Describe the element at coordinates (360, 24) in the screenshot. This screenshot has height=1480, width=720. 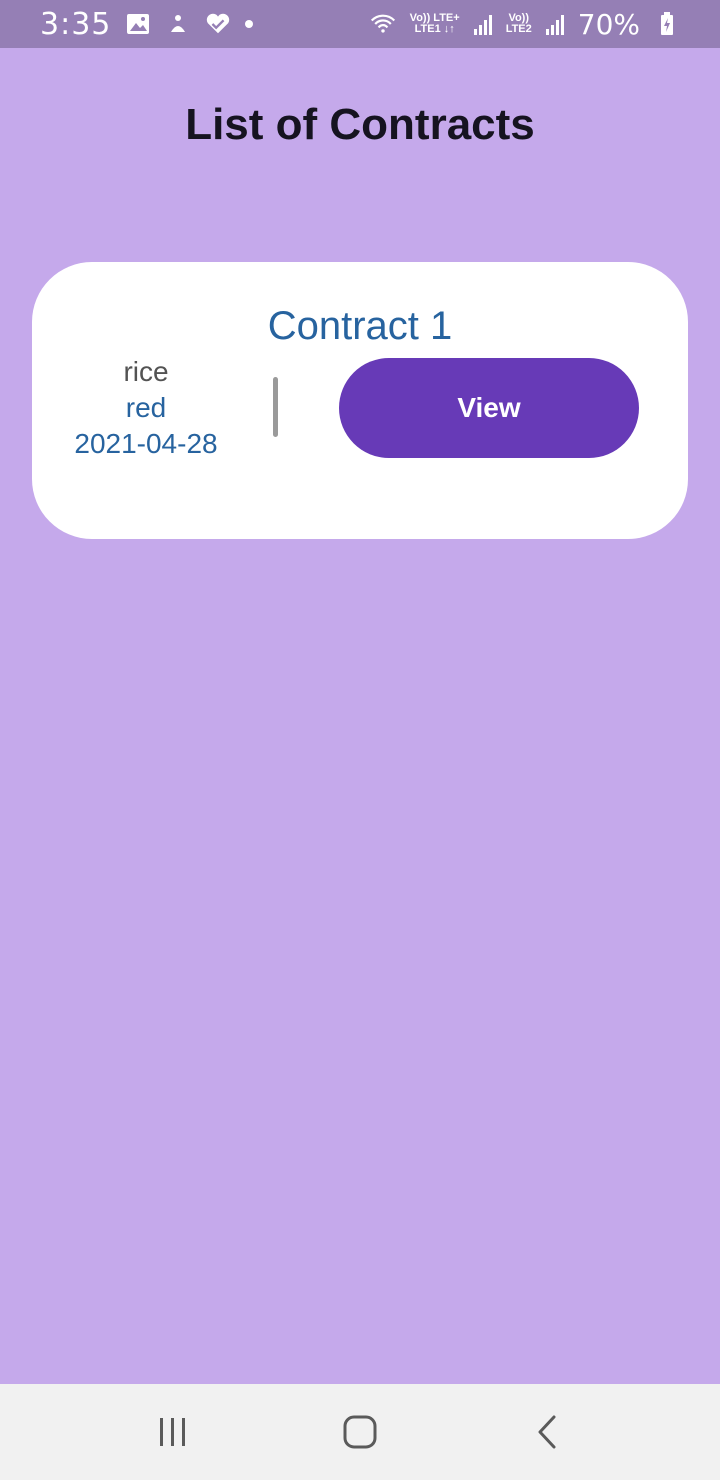
I see `status-bar: 3:35 Vo)) LTE+ LTE1 ↓↑ Vo)) LTE2 70%` at that location.